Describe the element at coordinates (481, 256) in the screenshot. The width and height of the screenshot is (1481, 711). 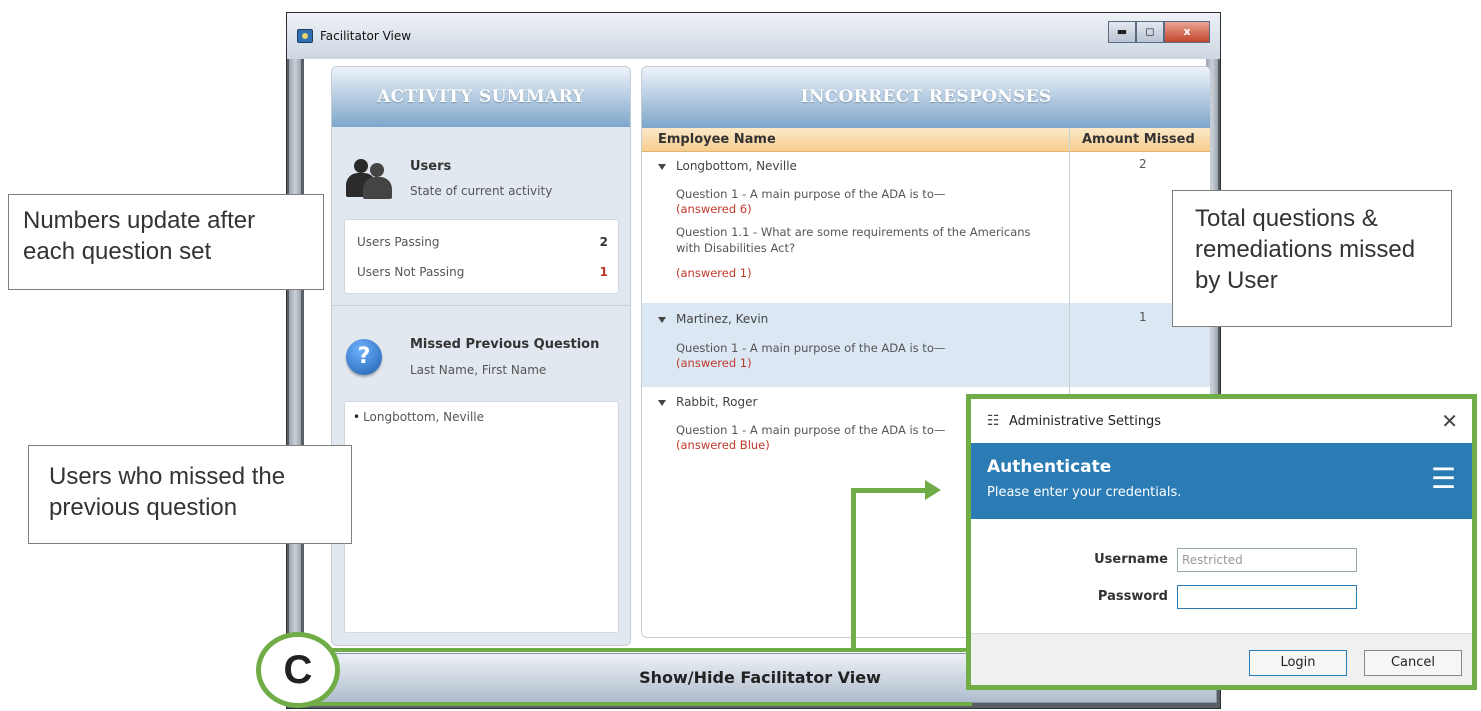
I see `users-stats-box: Users Passing 2 Users Not Passing 1` at that location.